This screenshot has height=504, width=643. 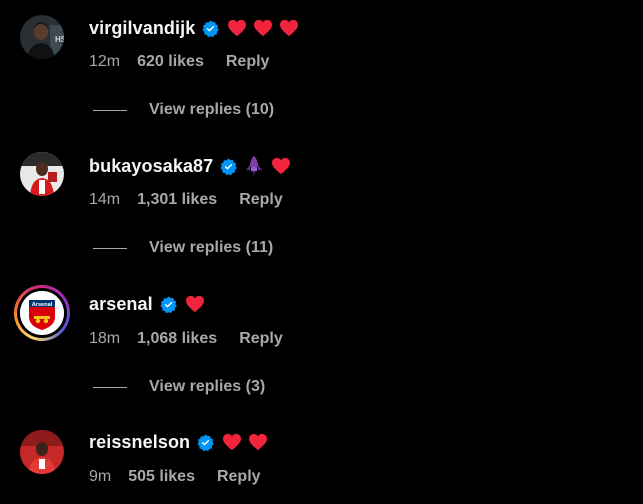 I want to click on timestamp: 12m, so click(x=105, y=61).